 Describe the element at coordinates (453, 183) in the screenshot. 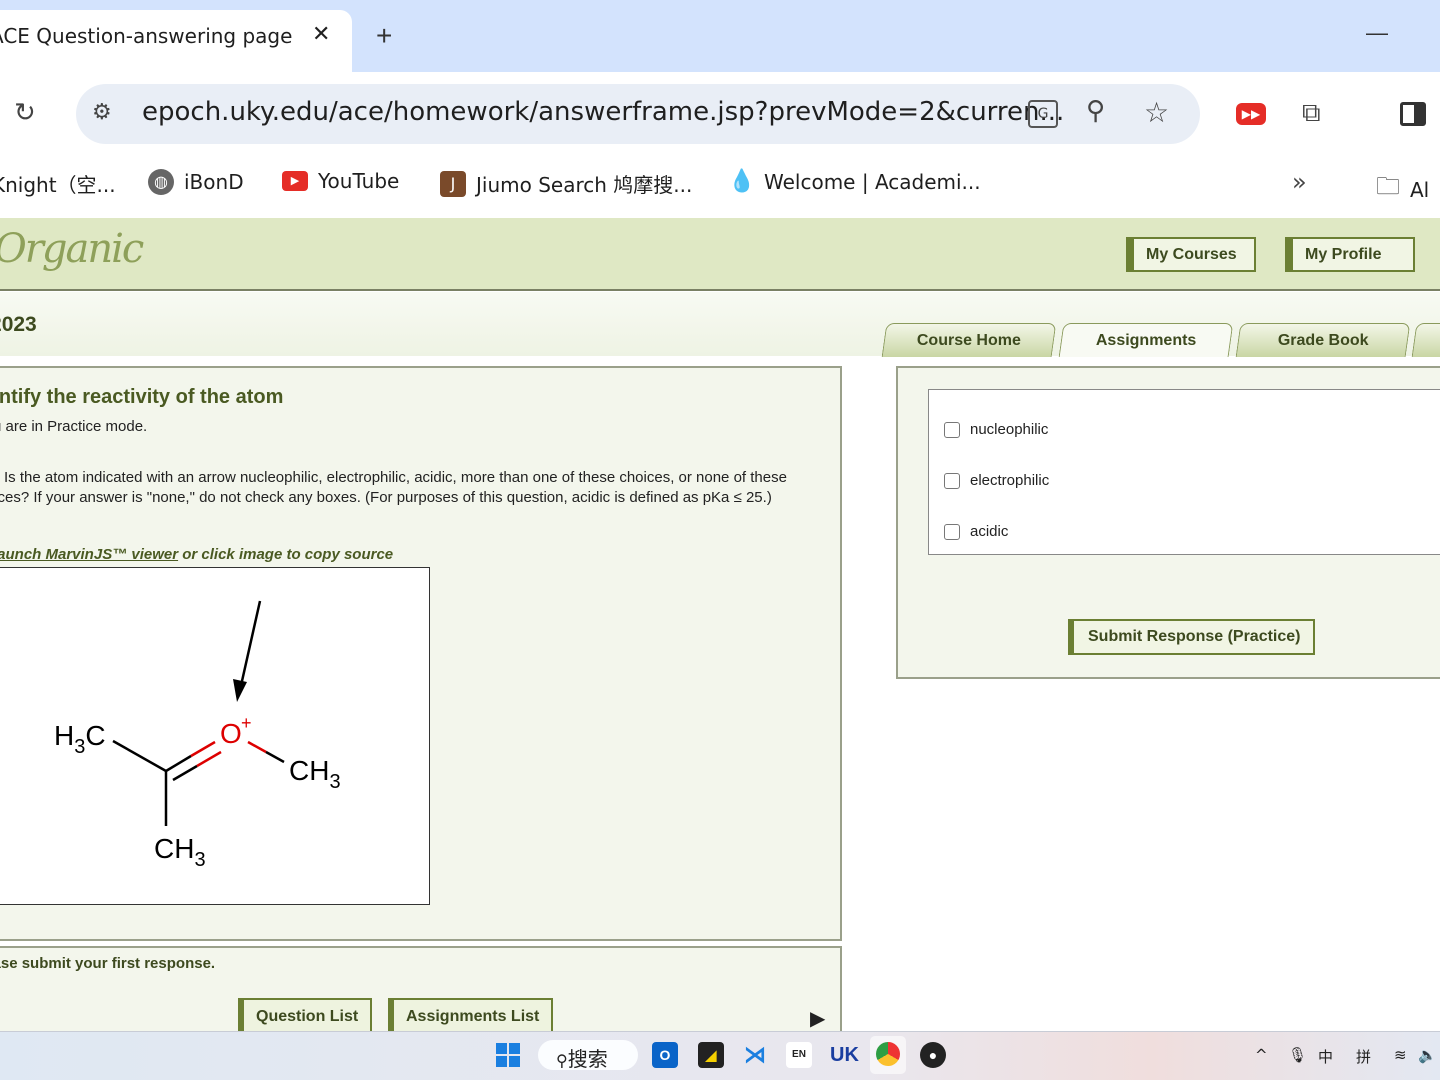

I see `jiumo-icon: J` at that location.